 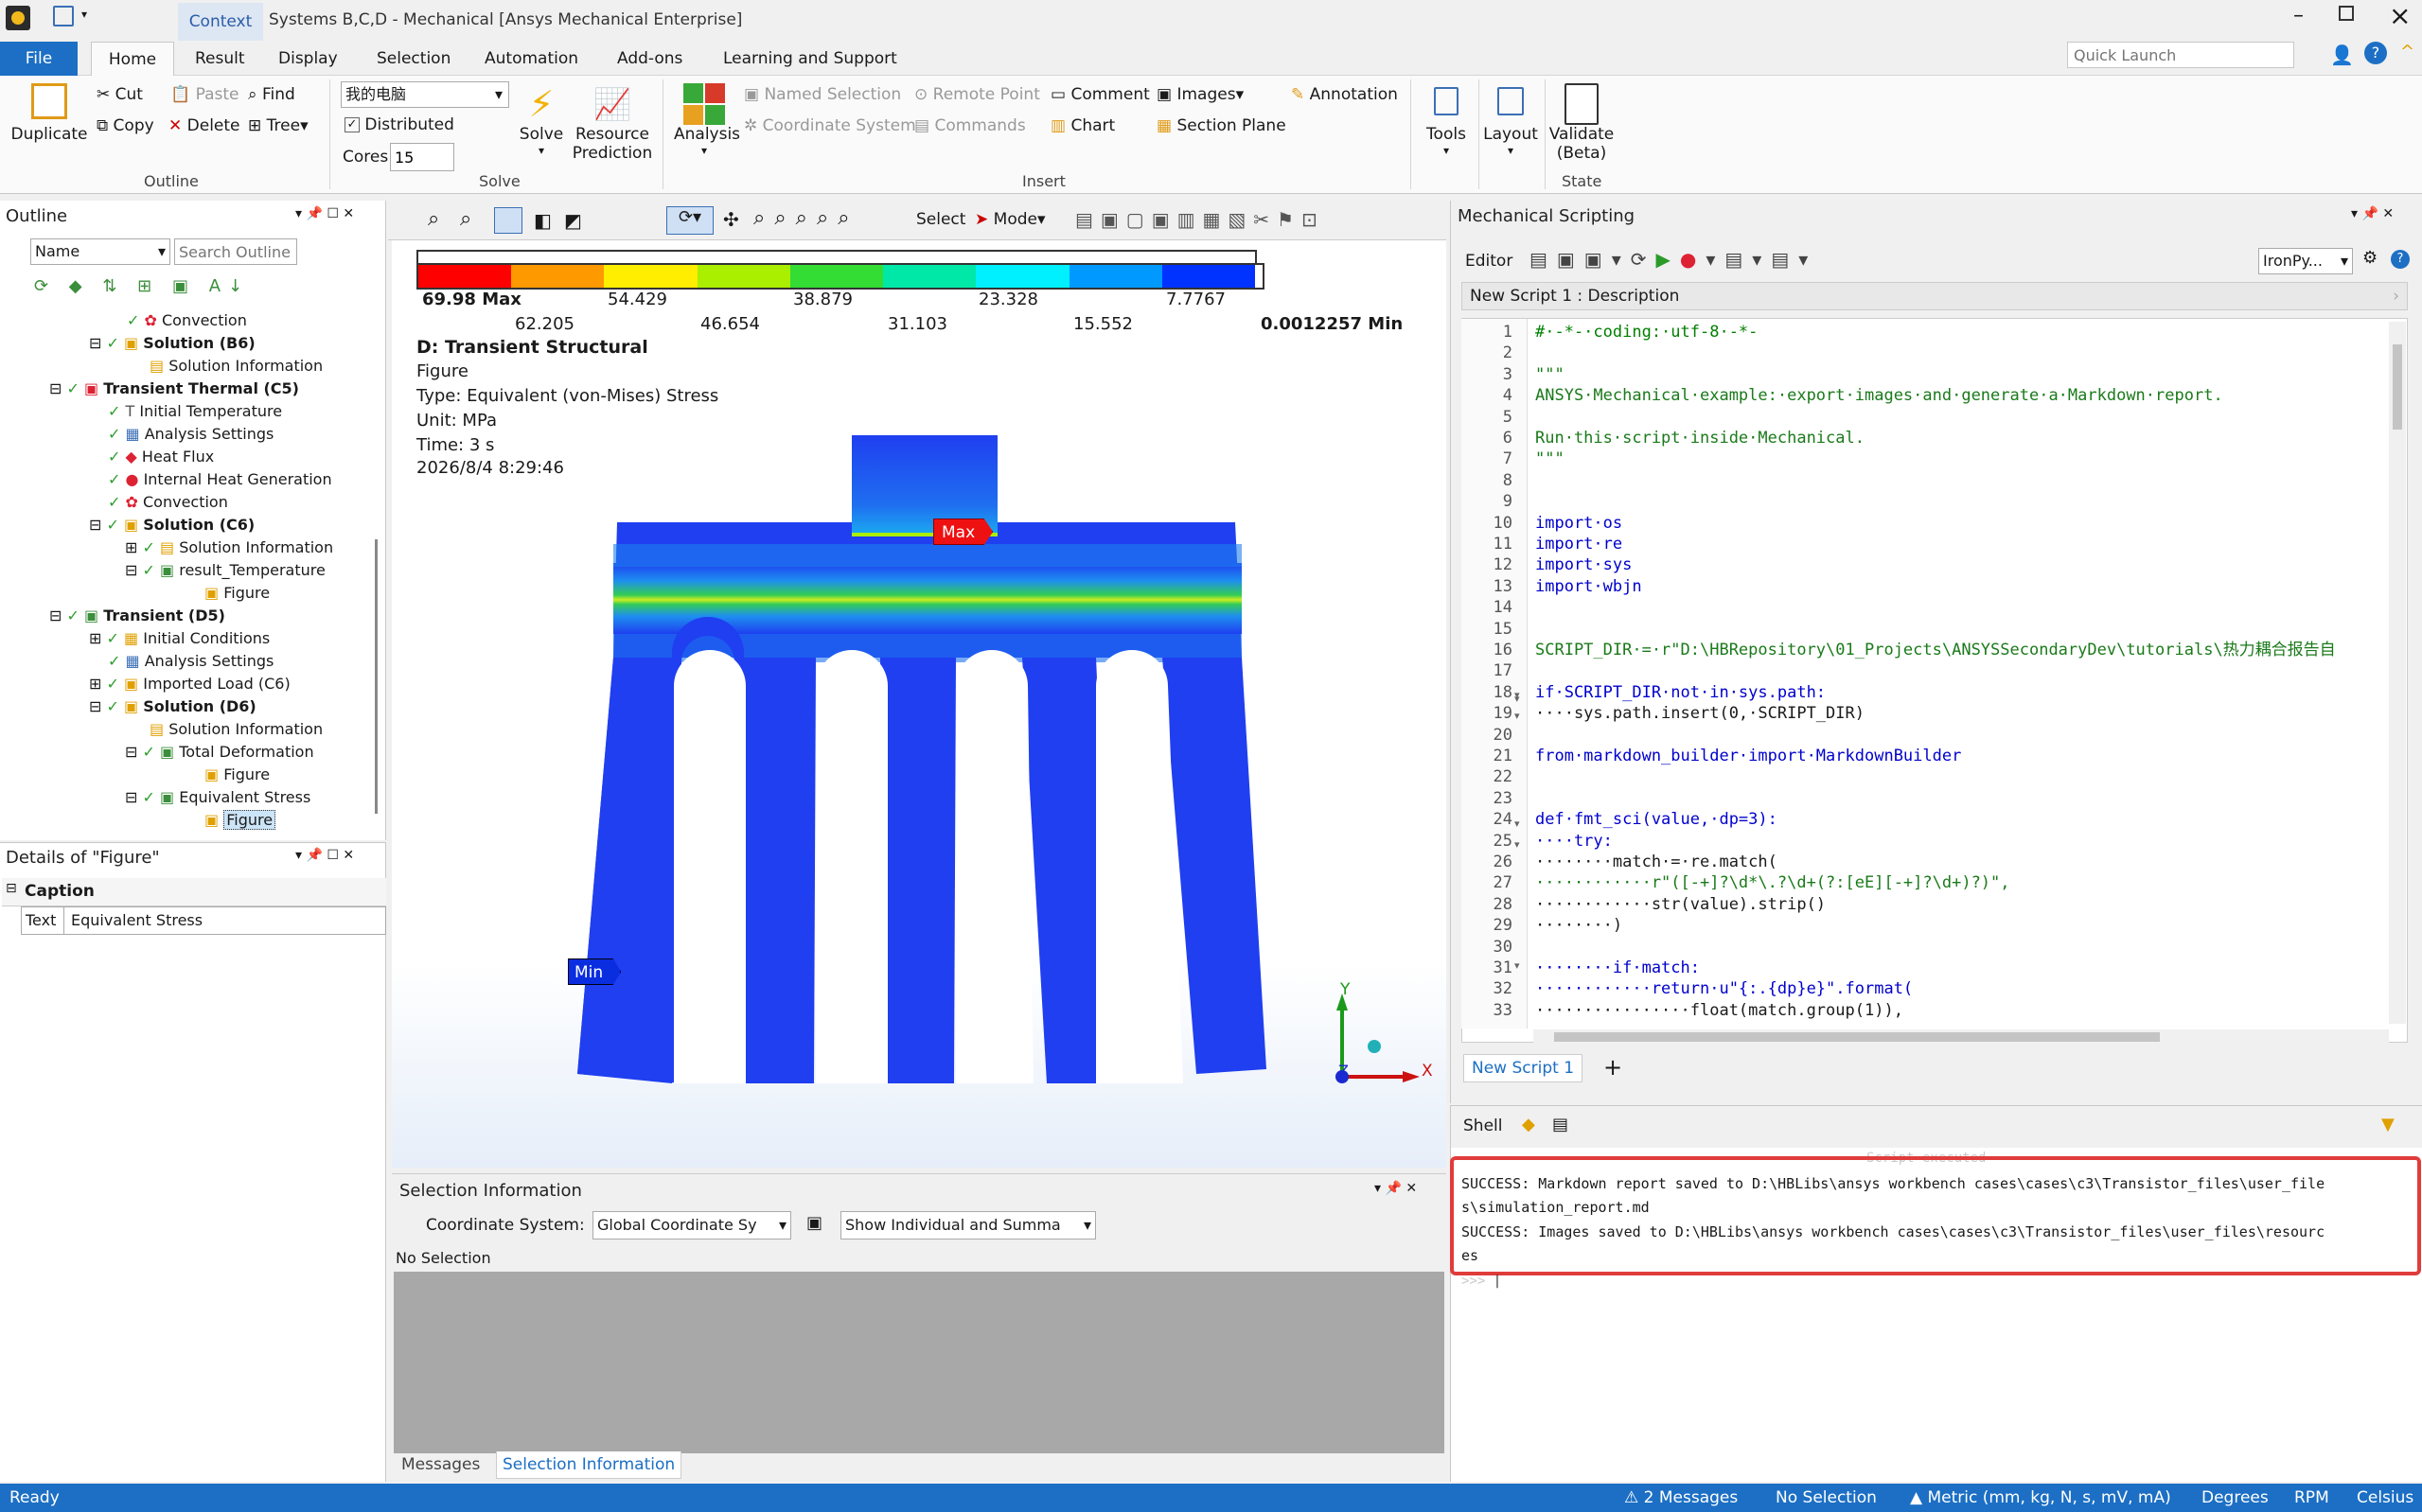 What do you see at coordinates (179, 638) in the screenshot?
I see `tree-item: ⊞ ✓ ▦ Initial Conditions` at bounding box center [179, 638].